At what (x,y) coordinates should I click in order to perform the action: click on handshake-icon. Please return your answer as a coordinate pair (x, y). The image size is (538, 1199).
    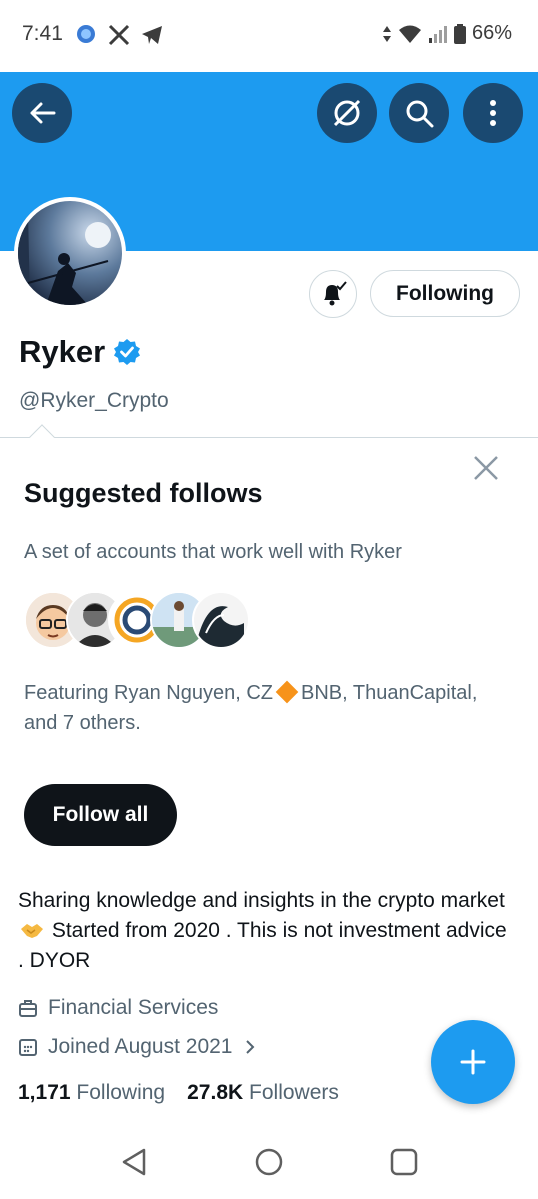
    Looking at the image, I should click on (32, 931).